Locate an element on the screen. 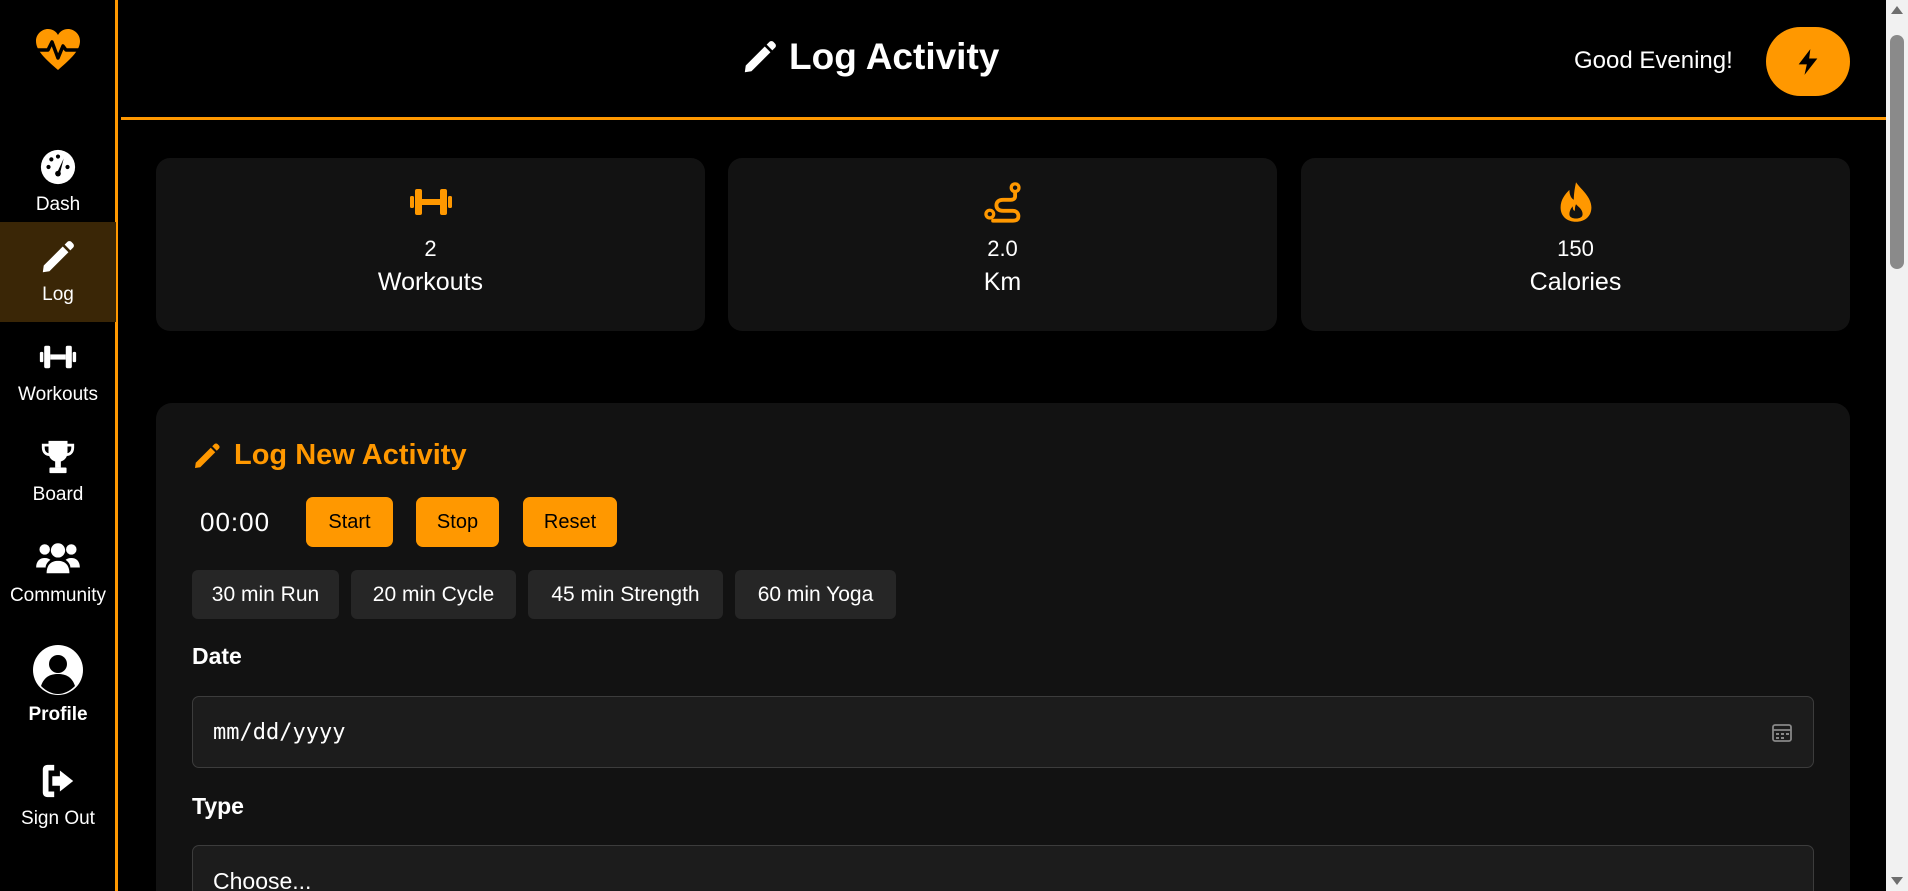 The width and height of the screenshot is (1908, 891). stat-card-distance: 2.0 Km is located at coordinates (1002, 244).